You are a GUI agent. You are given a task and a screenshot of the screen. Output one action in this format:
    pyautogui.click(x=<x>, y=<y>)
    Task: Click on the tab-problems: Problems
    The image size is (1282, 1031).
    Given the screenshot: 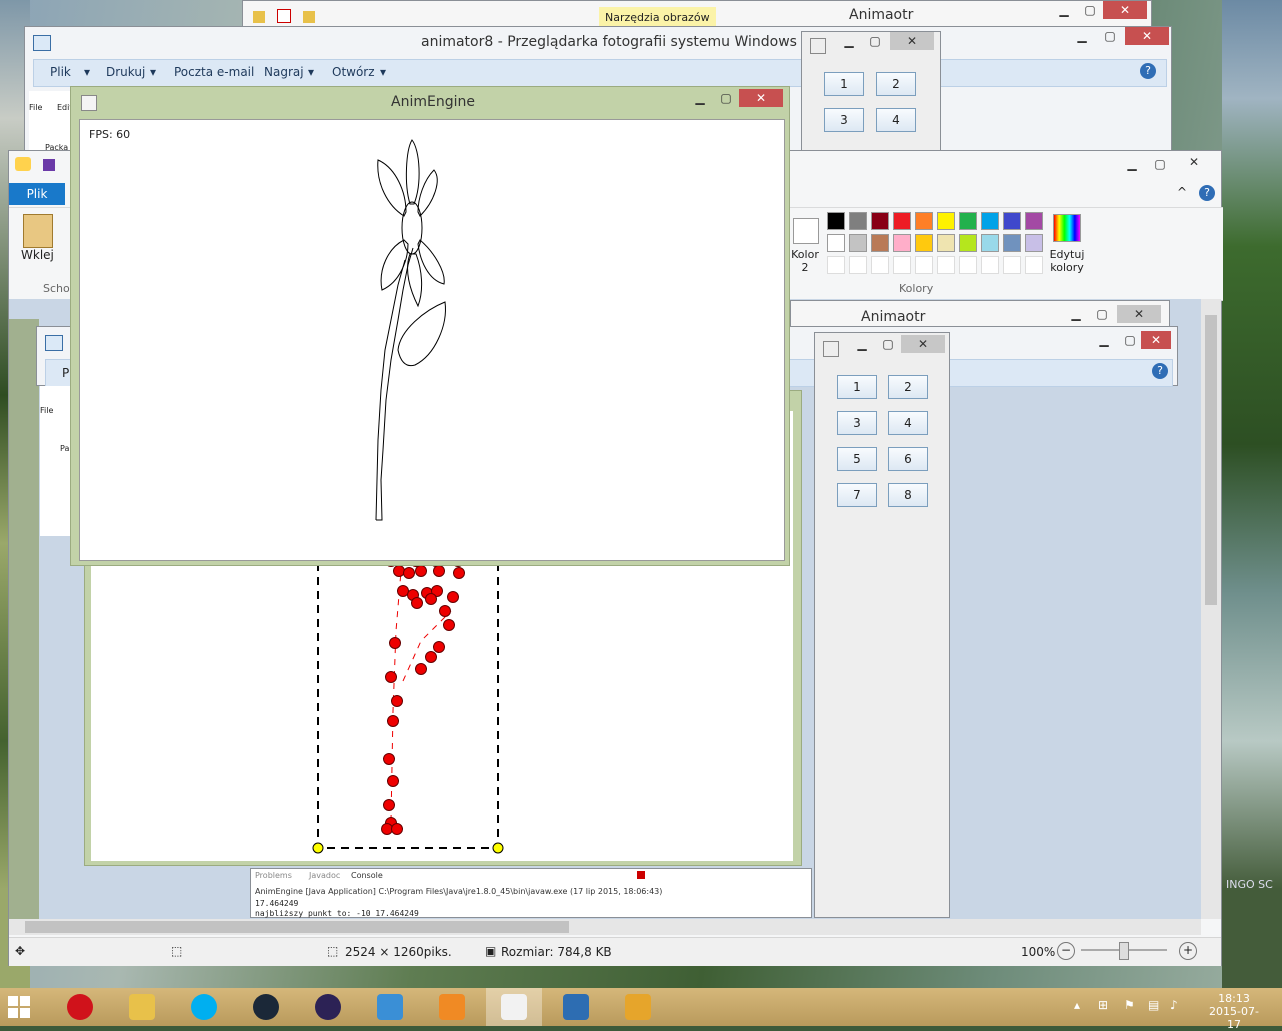 What is the action you would take?
    pyautogui.click(x=273, y=875)
    